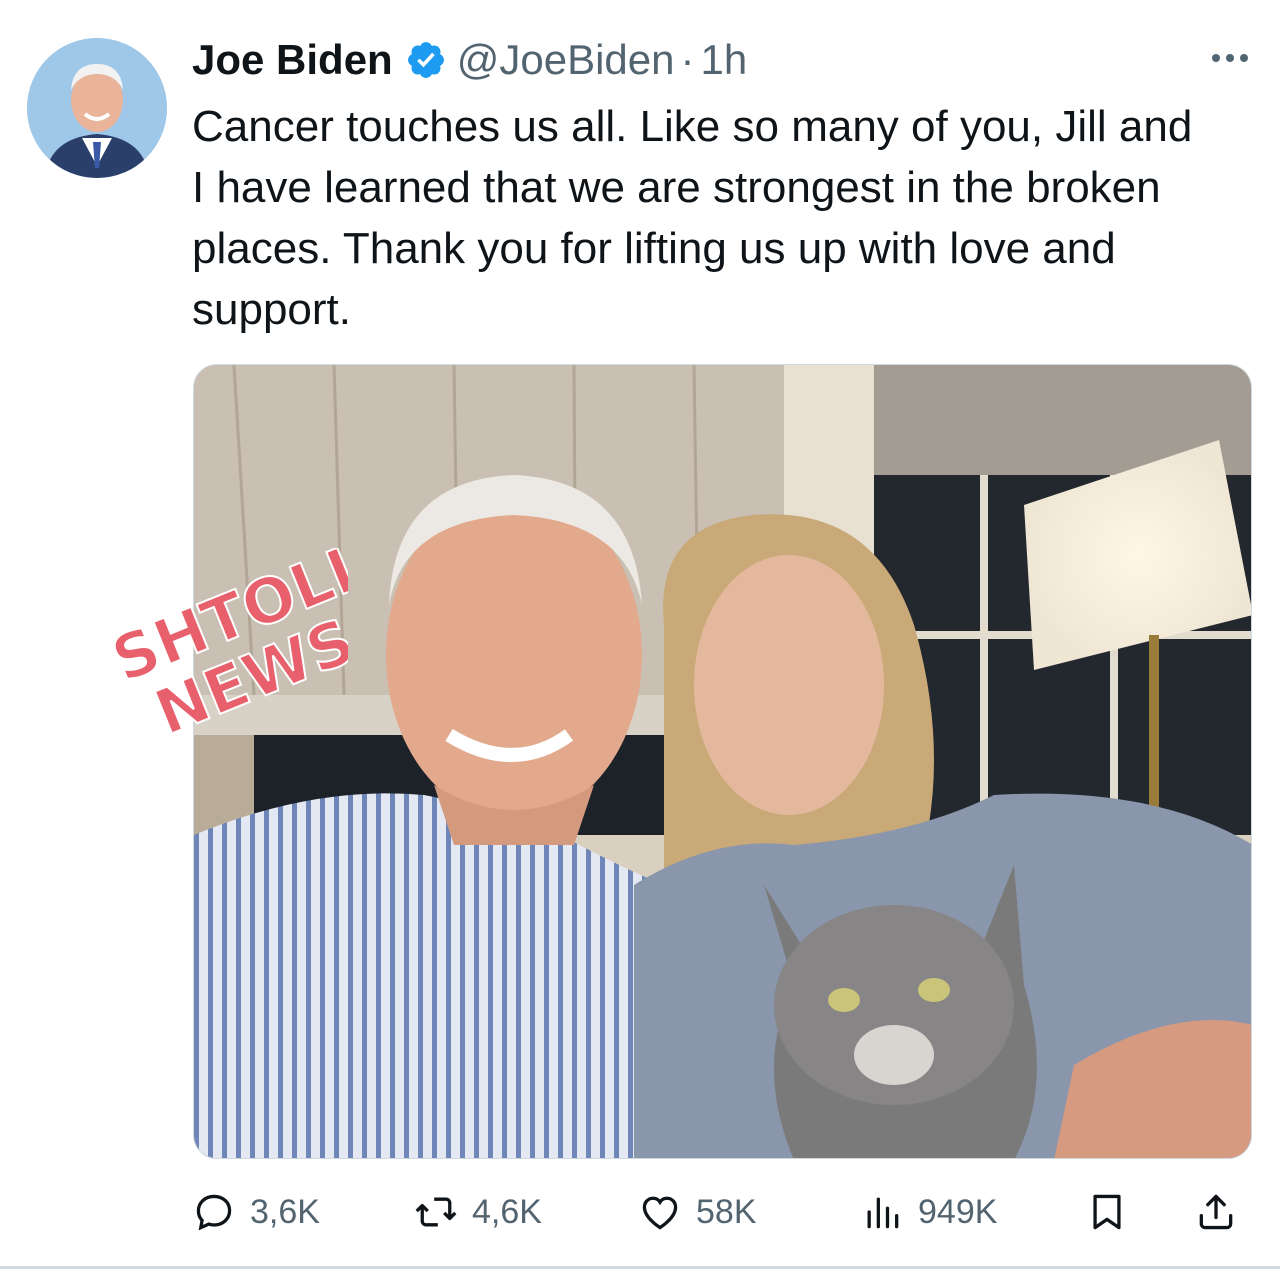 This screenshot has width=1280, height=1269. I want to click on tweet-actions-bar: 3,6K 4,6K 58K 949K, so click(722, 1212).